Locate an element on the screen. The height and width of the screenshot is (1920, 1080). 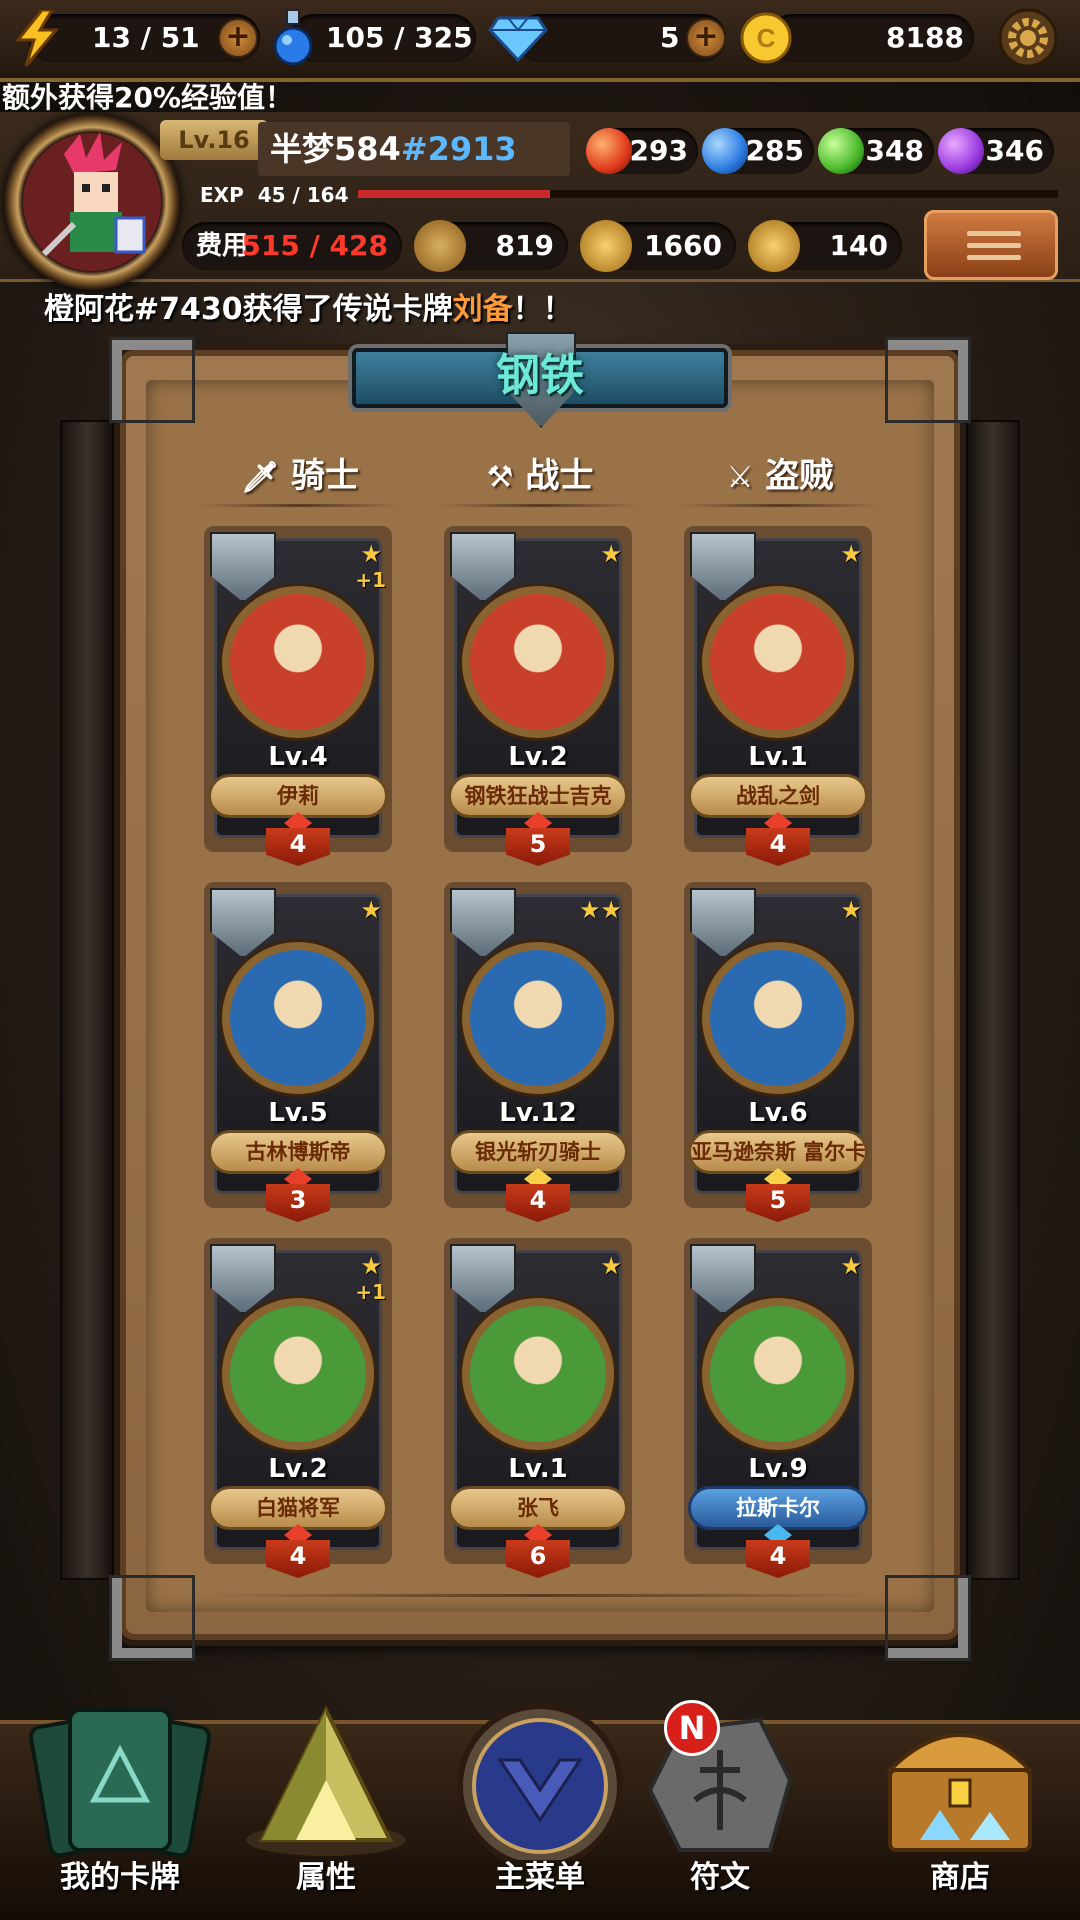
board-corner-top-left is located at coordinates (152, 380).